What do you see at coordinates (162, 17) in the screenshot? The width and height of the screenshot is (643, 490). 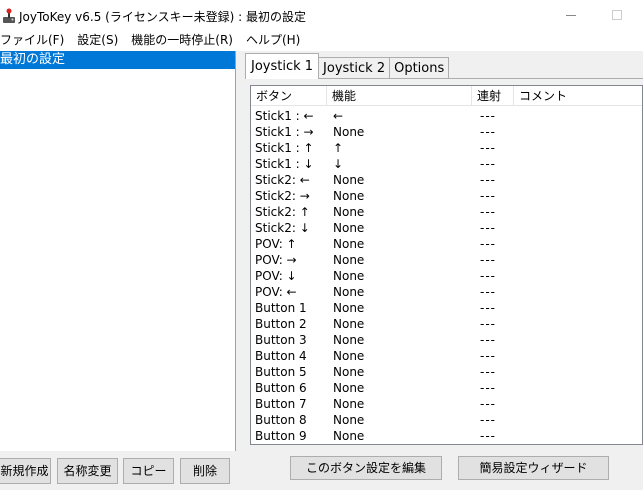 I see `window-title: JoyToKey v6.5 (ライセンスキー未登録) : 最初の設定` at bounding box center [162, 17].